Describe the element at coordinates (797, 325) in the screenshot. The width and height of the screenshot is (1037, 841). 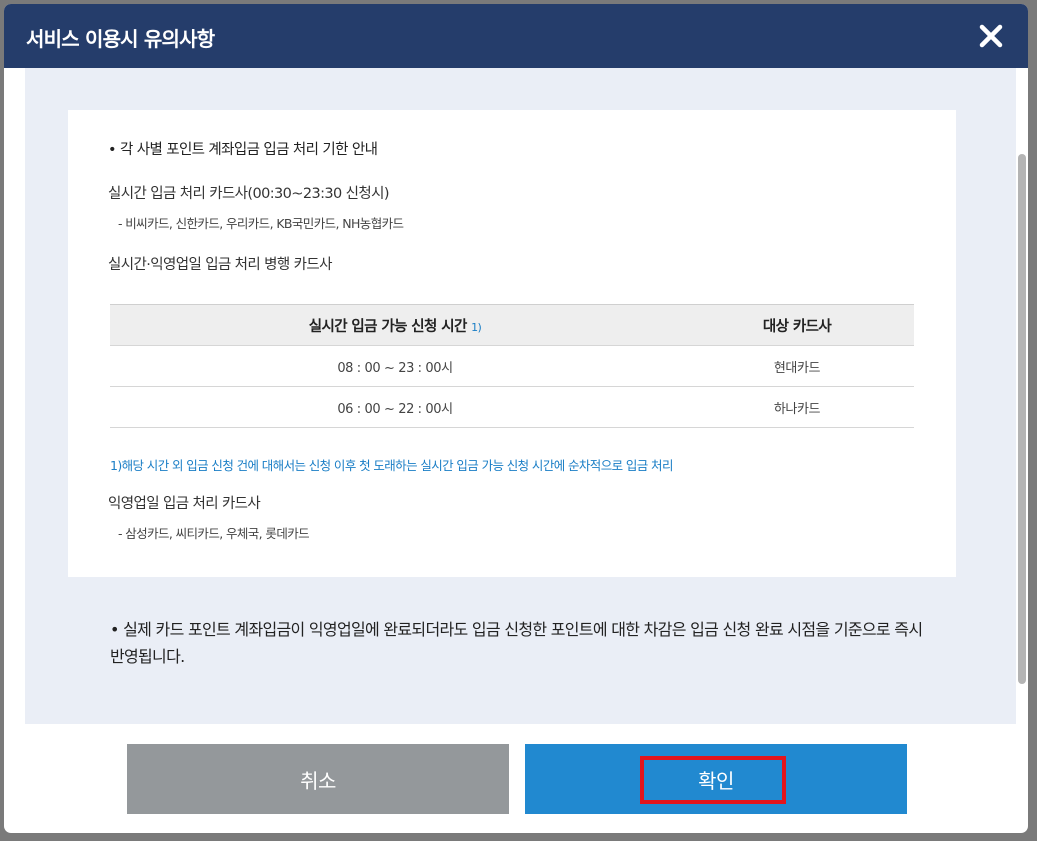
I see `table-header-card: 대상 카드사` at that location.